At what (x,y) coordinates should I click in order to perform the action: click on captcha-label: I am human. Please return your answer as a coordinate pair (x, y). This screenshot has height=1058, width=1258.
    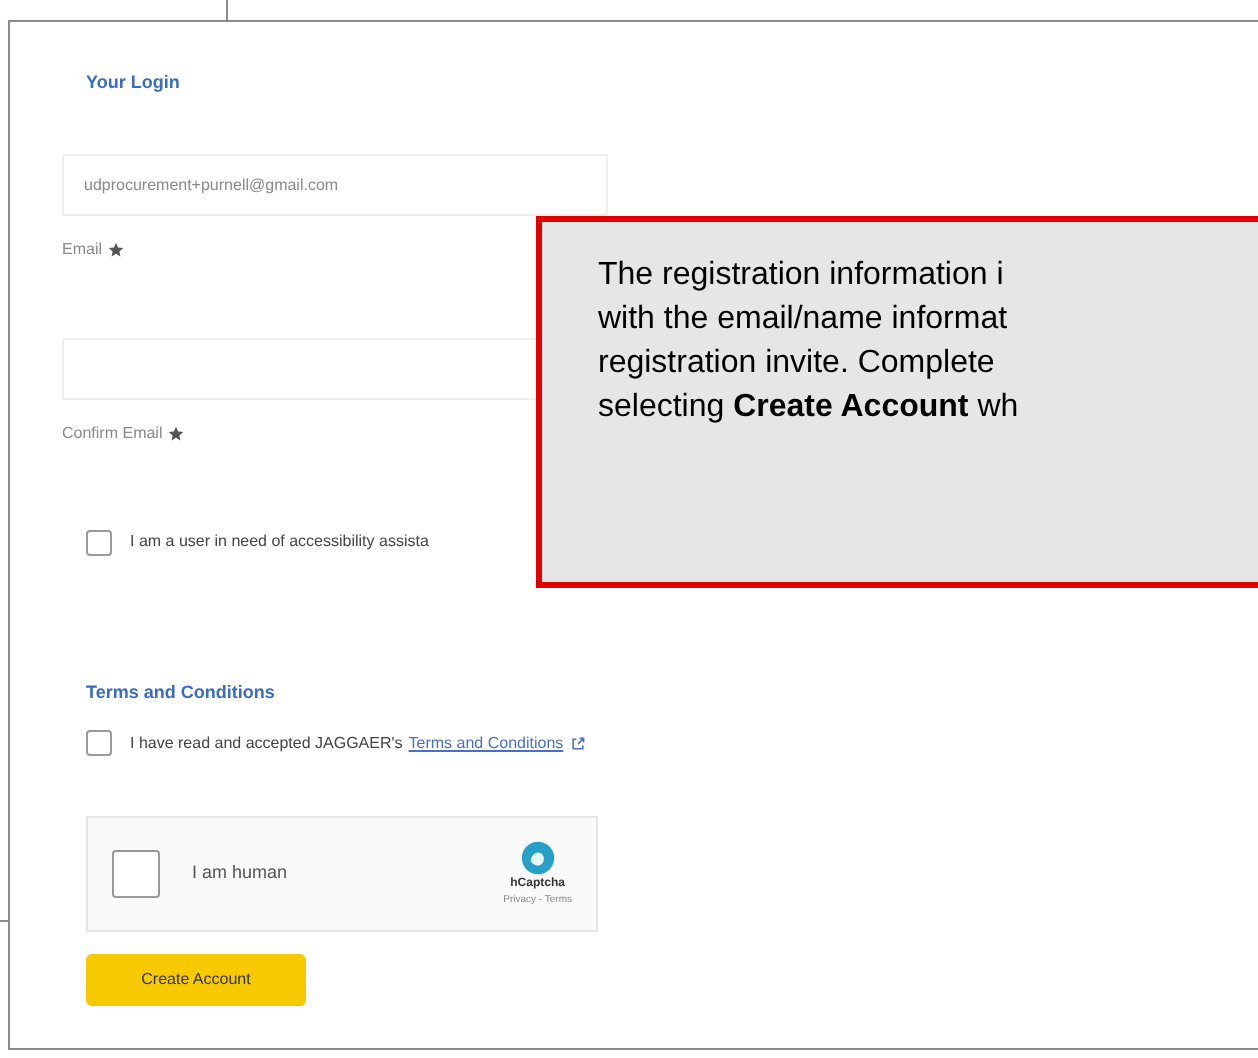
    Looking at the image, I should click on (240, 873).